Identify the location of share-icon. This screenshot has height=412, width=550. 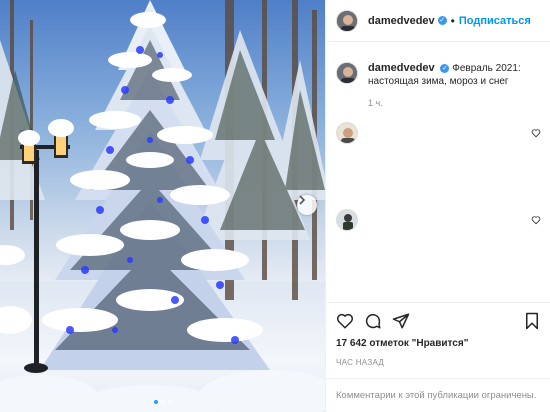
(401, 320).